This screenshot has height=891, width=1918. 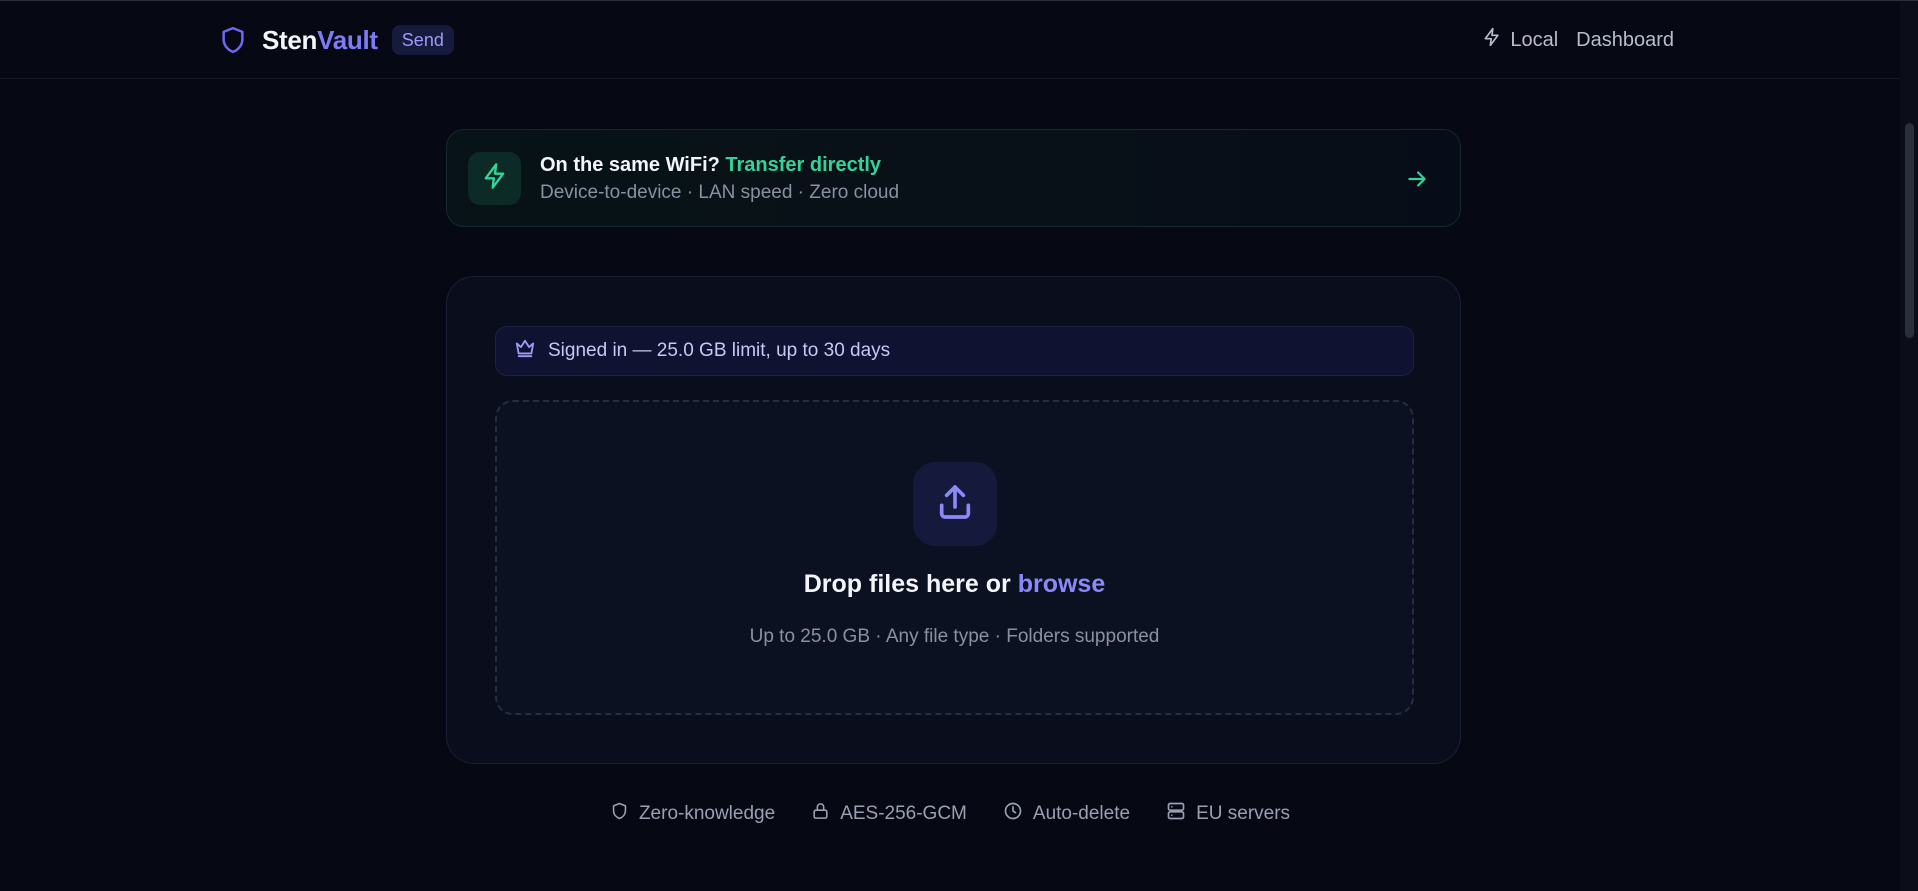 What do you see at coordinates (719, 350) in the screenshot?
I see `signed-in-text: Signed in — 25.0 GB limit, up to 30 days` at bounding box center [719, 350].